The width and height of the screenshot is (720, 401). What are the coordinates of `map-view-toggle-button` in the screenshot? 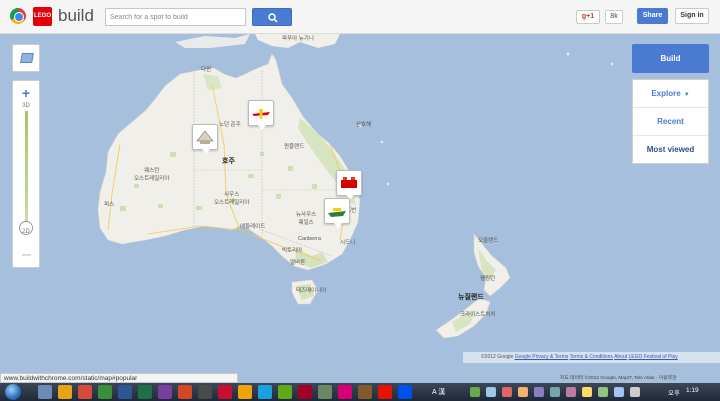 It's located at (26, 58).